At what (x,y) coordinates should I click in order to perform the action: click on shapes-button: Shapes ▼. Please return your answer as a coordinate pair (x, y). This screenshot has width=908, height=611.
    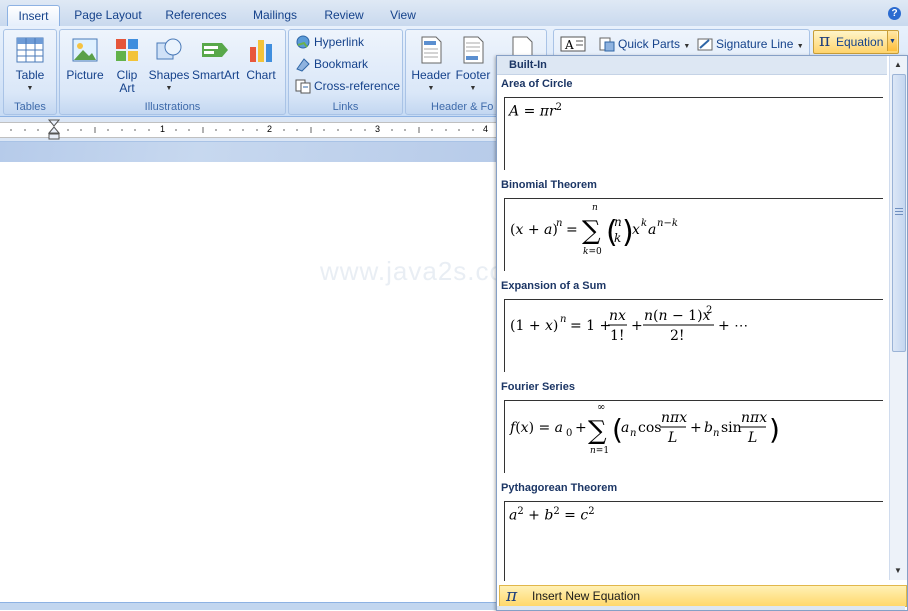
    Looking at the image, I should click on (169, 64).